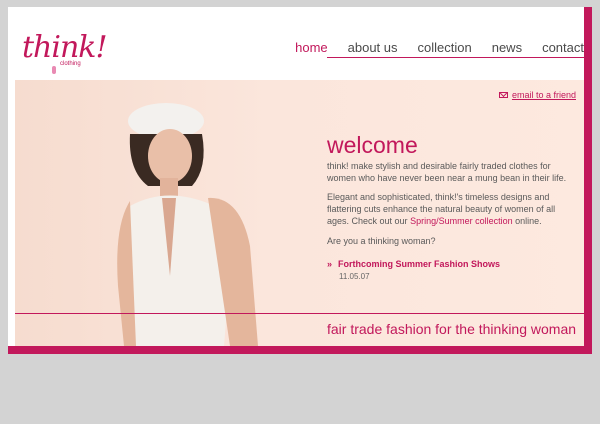  I want to click on nav-contact: contact, so click(563, 47).